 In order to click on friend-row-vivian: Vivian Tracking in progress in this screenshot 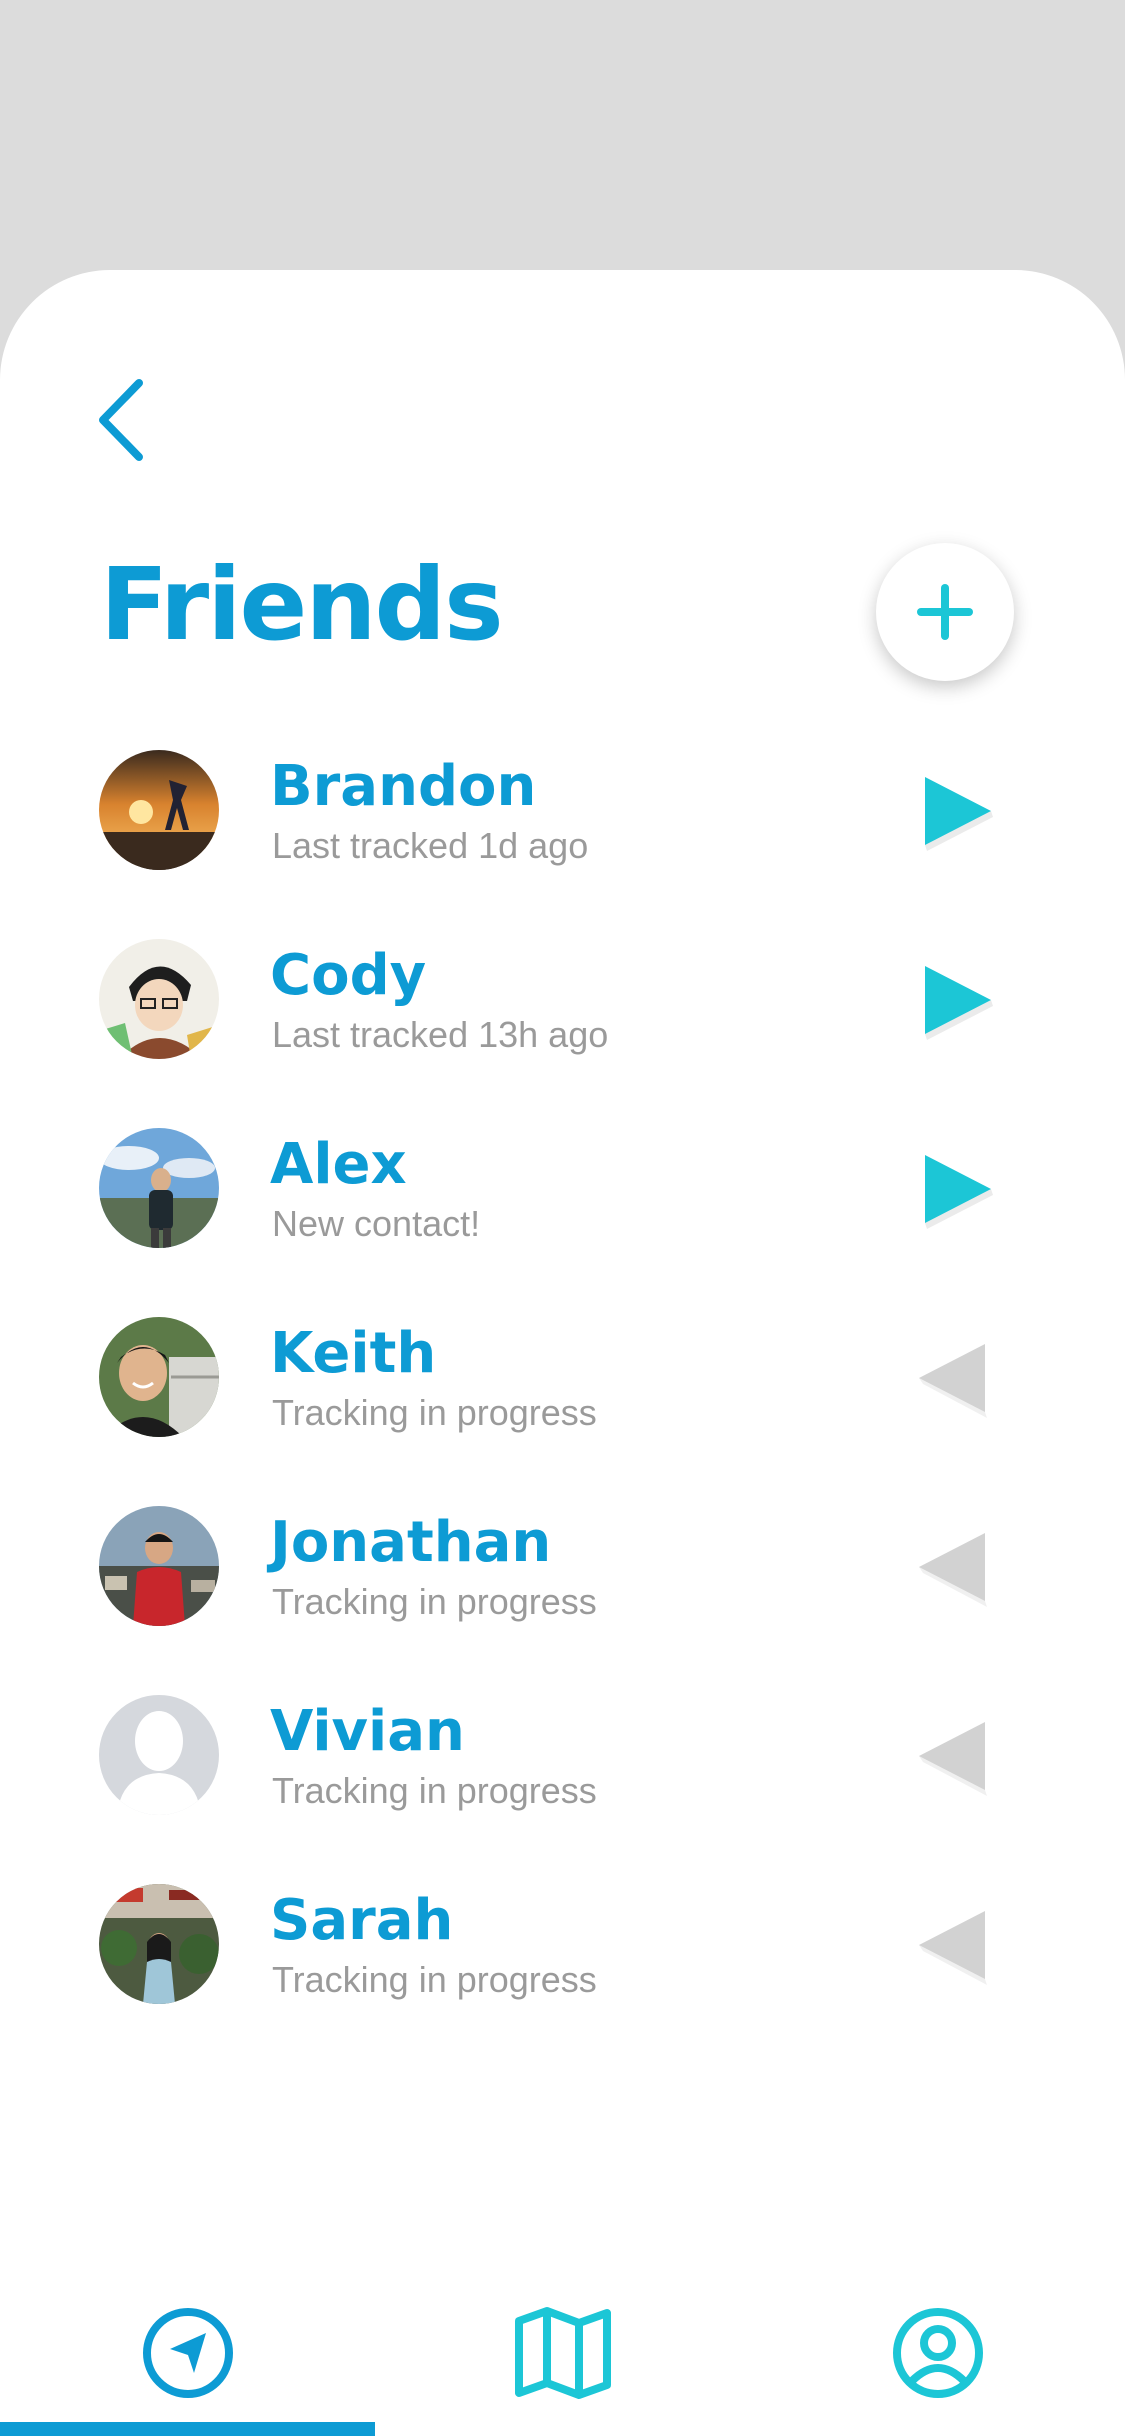, I will do `click(562, 1777)`.